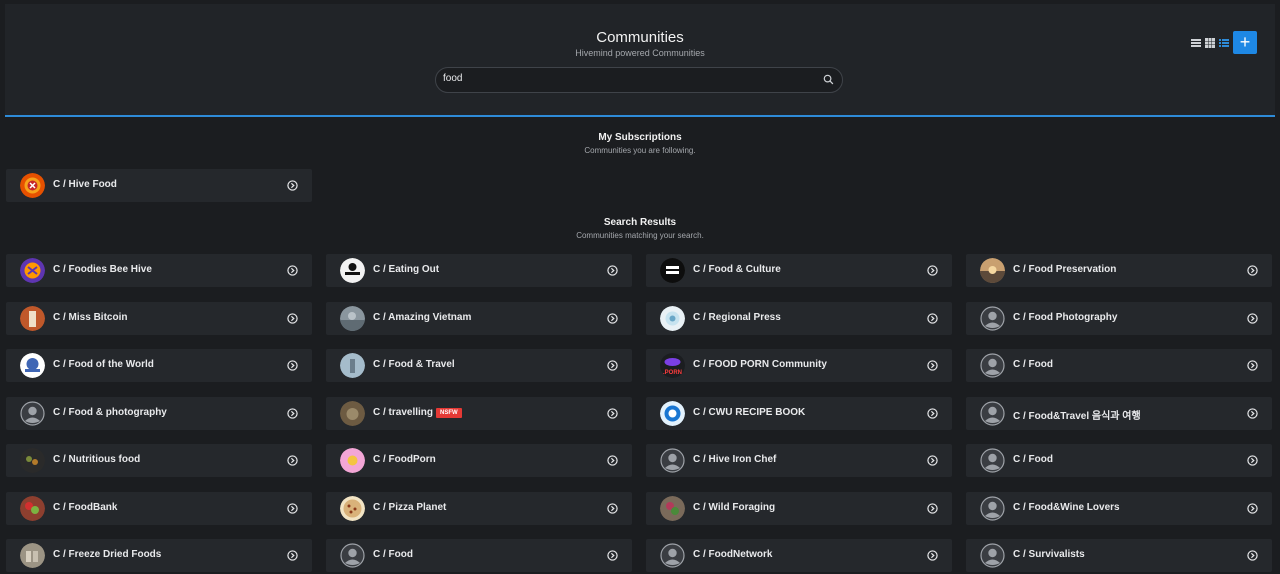 The height and width of the screenshot is (574, 1280). I want to click on community-card: C / Eating Out, so click(479, 270).